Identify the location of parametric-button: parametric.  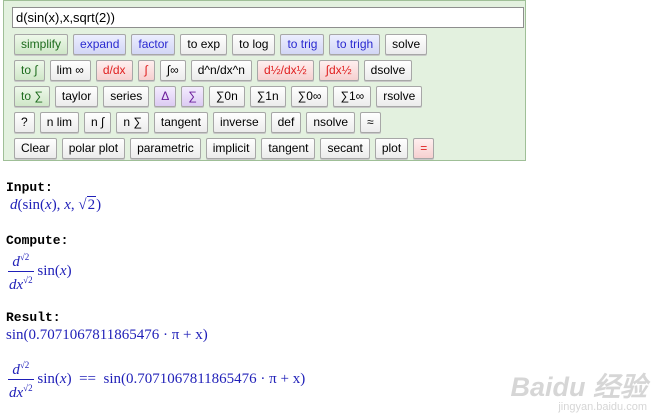
(165, 148).